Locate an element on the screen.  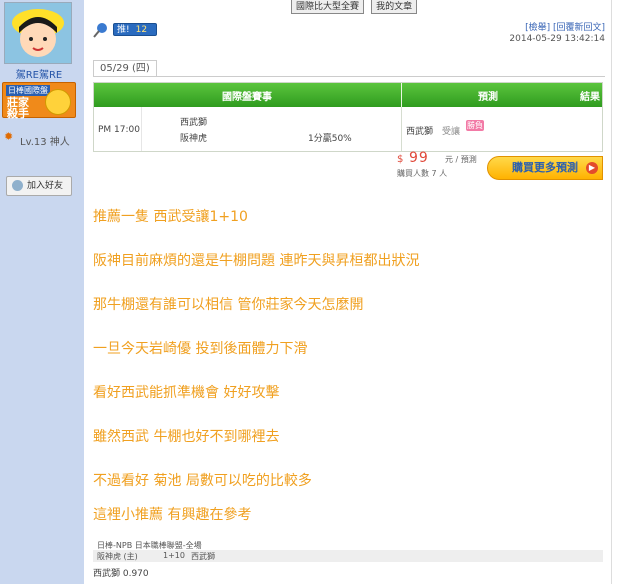
post-line: 雖然西武 牛棚也好不到哪裡去 is located at coordinates (186, 437).